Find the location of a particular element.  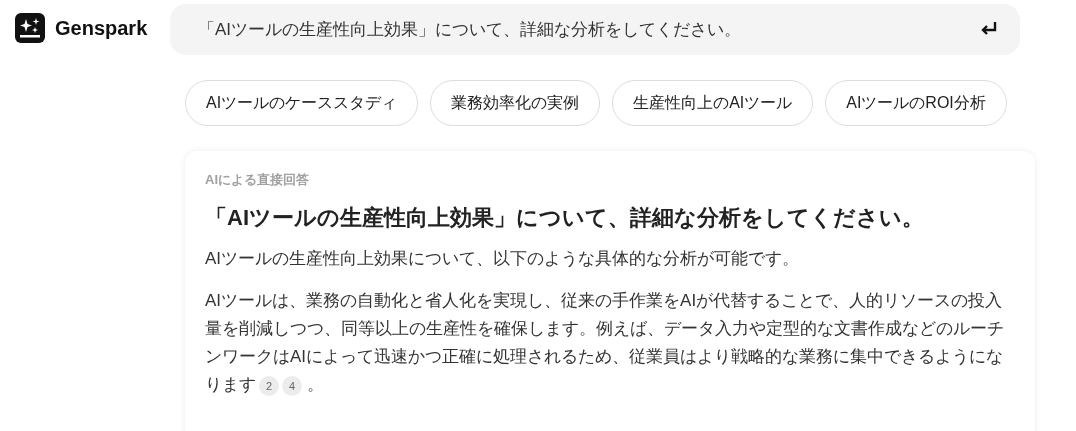

search-field: 「AIツールの生産性向上効果」について、詳細な分析をしてください。 is located at coordinates (595, 29).